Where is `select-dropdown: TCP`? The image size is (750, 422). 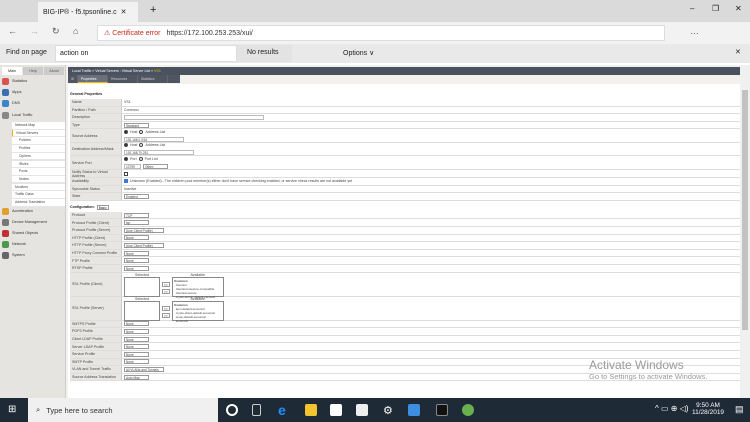
select-dropdown: TCP is located at coordinates (136, 215).